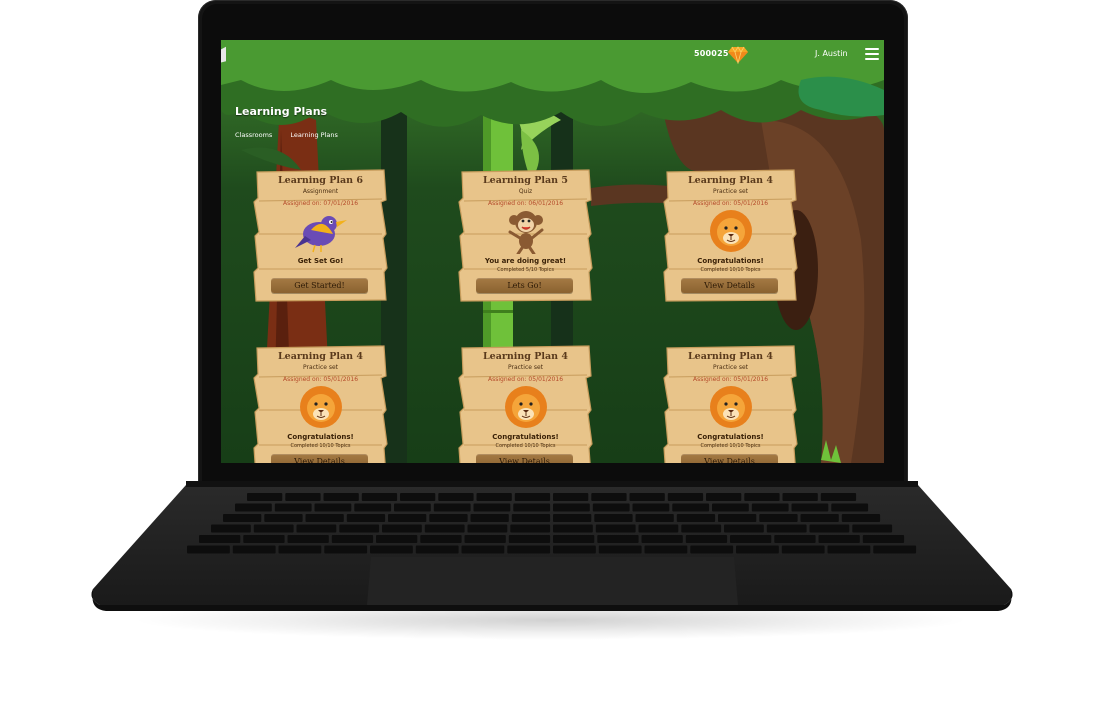  What do you see at coordinates (738, 55) in the screenshot?
I see `diamond-icon` at bounding box center [738, 55].